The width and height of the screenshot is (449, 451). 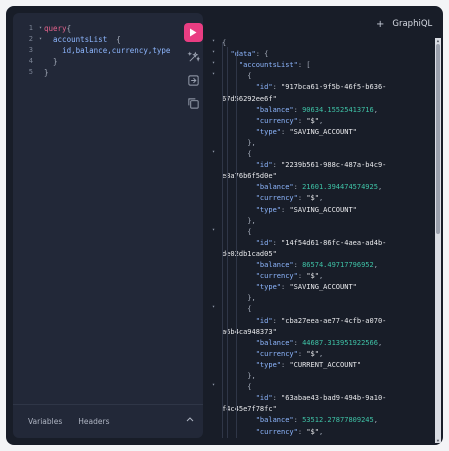 What do you see at coordinates (334, 398) in the screenshot?
I see `account-id: "63abae43-bad9-494b-9a10-` at bounding box center [334, 398].